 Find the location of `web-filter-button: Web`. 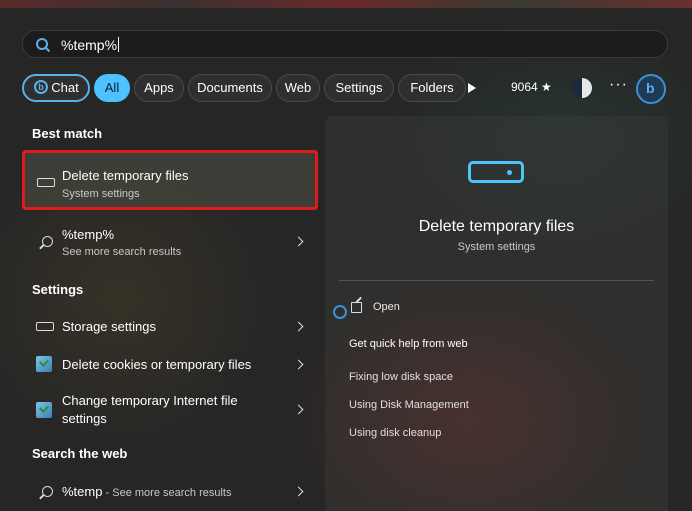

web-filter-button: Web is located at coordinates (298, 88).